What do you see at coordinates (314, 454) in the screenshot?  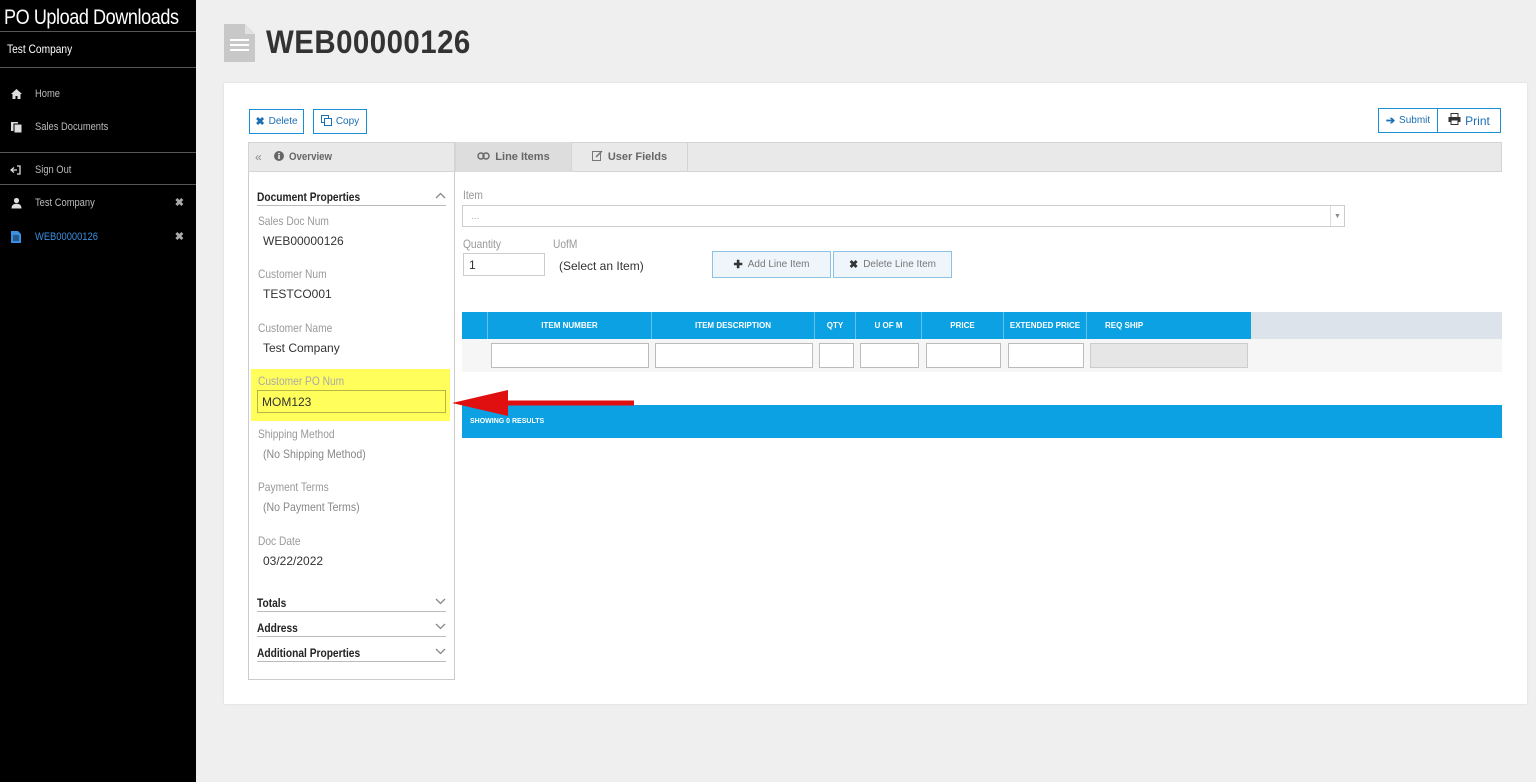 I see `shipping-method-value: (No Shipping Method)` at bounding box center [314, 454].